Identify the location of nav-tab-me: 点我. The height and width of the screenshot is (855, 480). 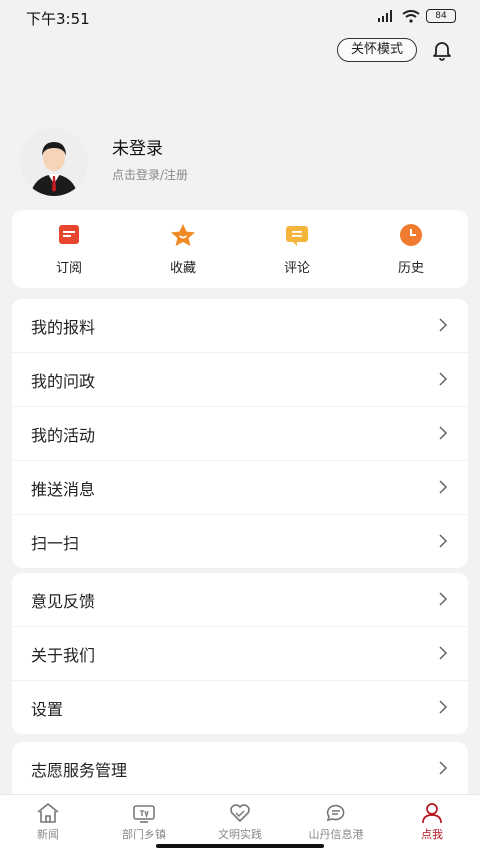
(432, 825).